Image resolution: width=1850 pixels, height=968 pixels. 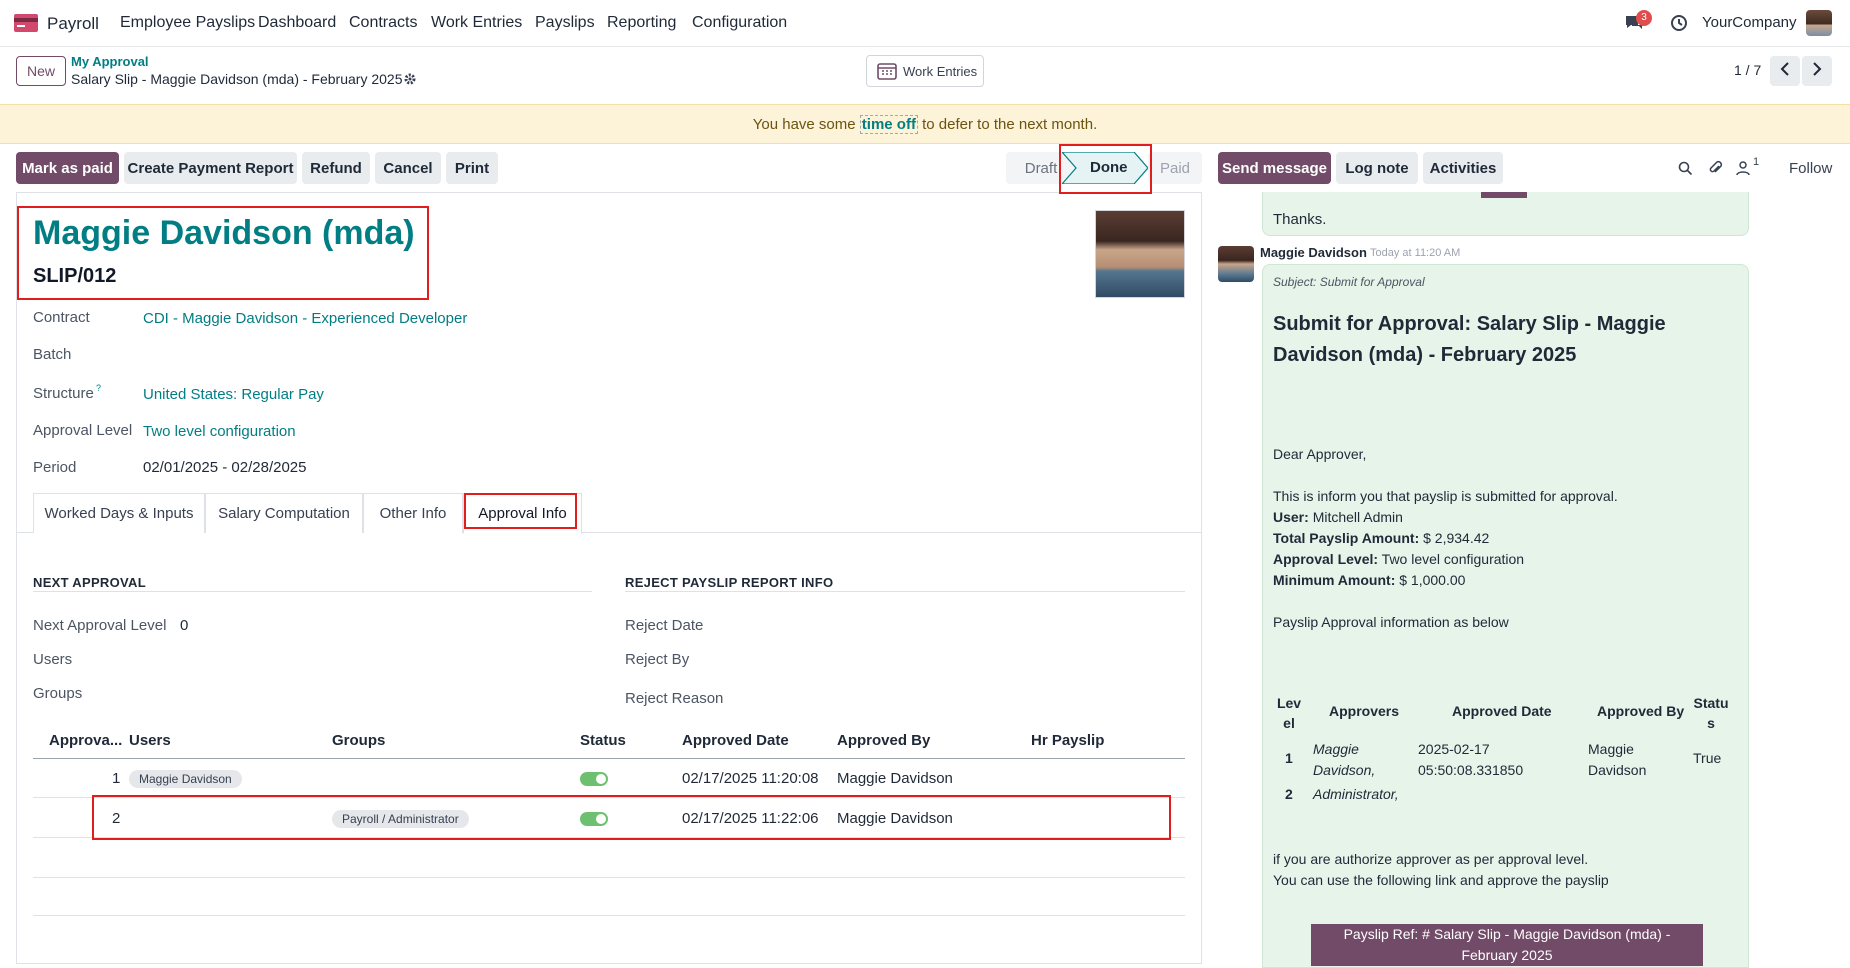 I want to click on menu-payslips: Payslips, so click(x=565, y=23).